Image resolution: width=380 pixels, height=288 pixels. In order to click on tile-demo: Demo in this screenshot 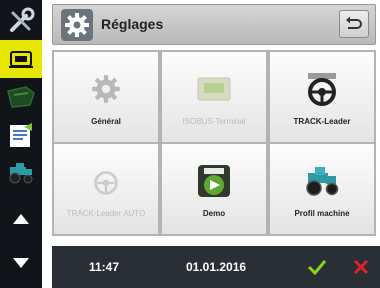, I will do `click(214, 189)`.